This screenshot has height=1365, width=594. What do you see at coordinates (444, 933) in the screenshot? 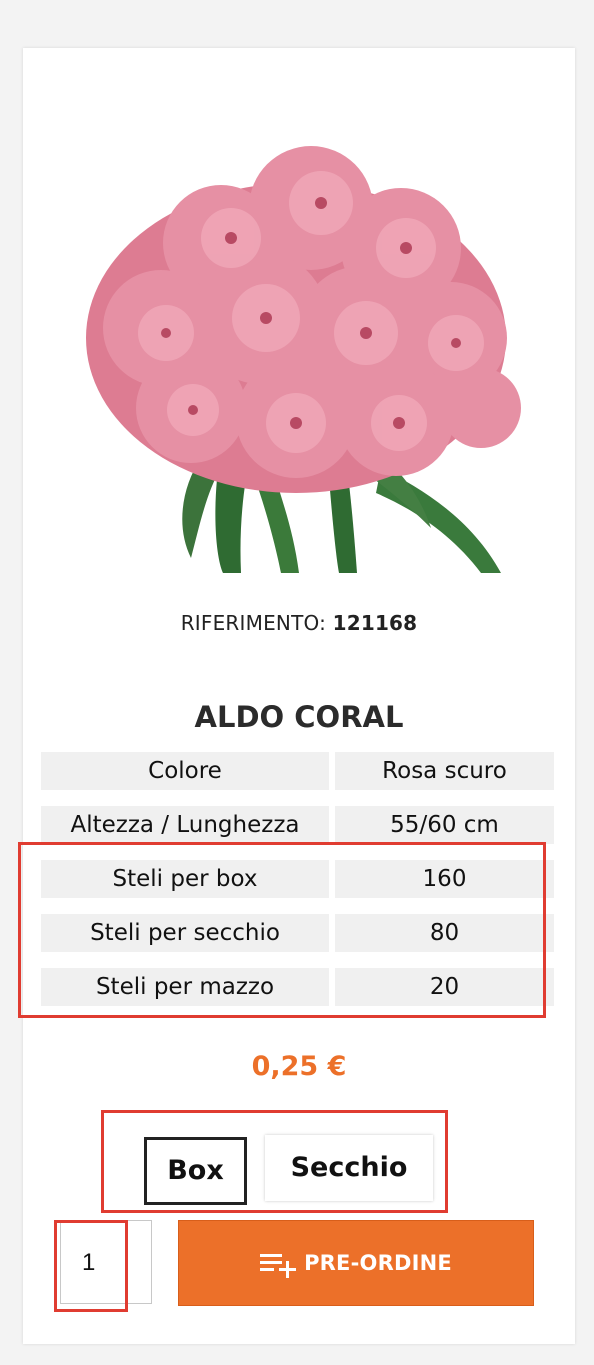
I see `spec-value: 80` at bounding box center [444, 933].